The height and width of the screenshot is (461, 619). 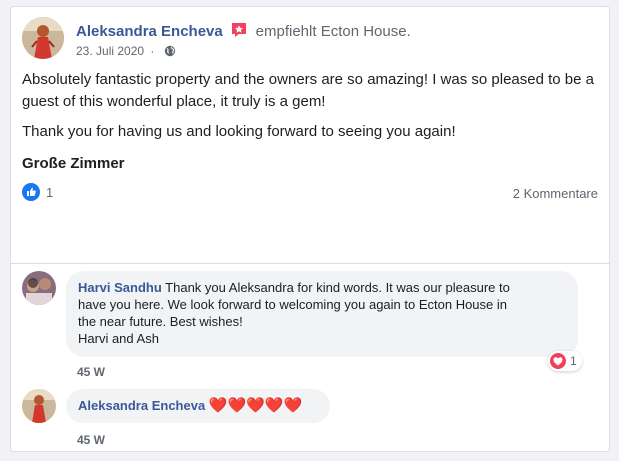 I want to click on like-thumb-icon, so click(x=31, y=192).